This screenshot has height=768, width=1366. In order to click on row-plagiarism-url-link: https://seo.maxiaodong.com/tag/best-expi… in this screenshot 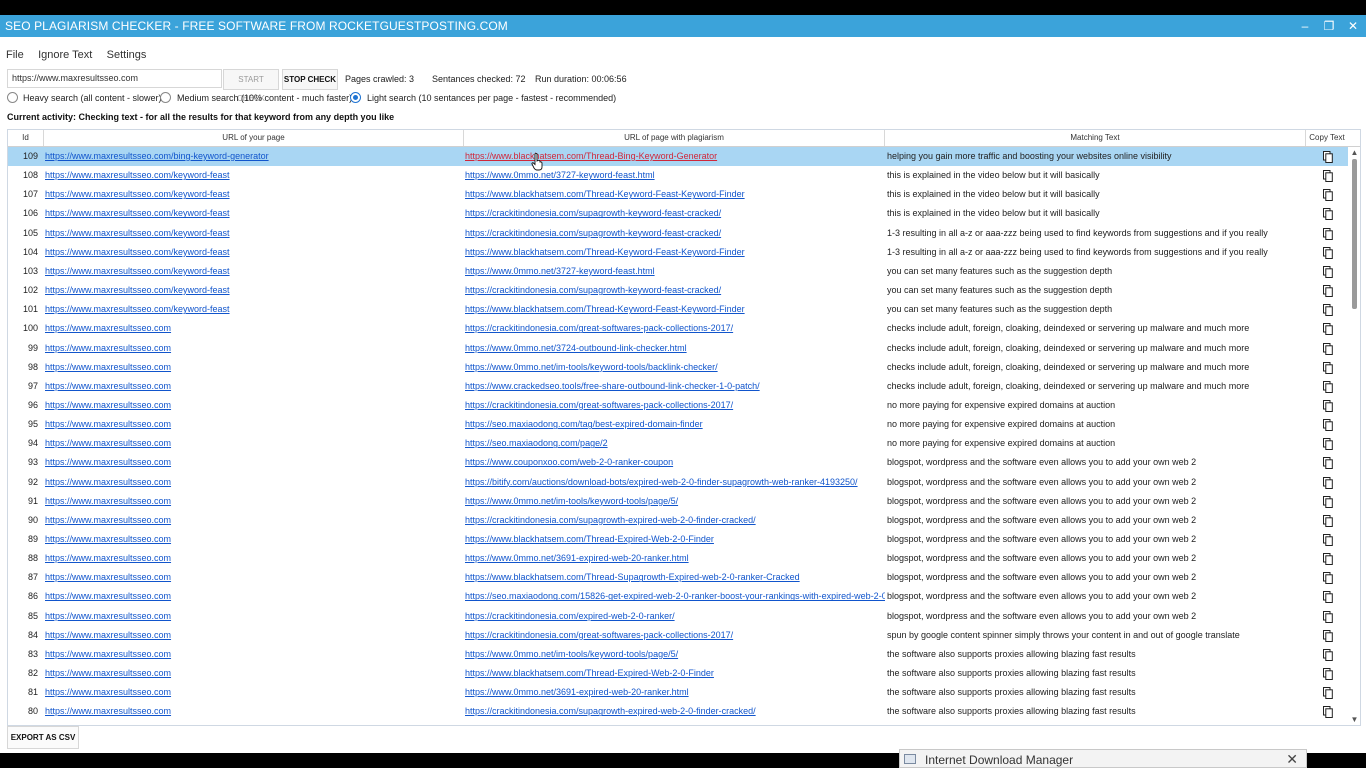, I will do `click(675, 424)`.